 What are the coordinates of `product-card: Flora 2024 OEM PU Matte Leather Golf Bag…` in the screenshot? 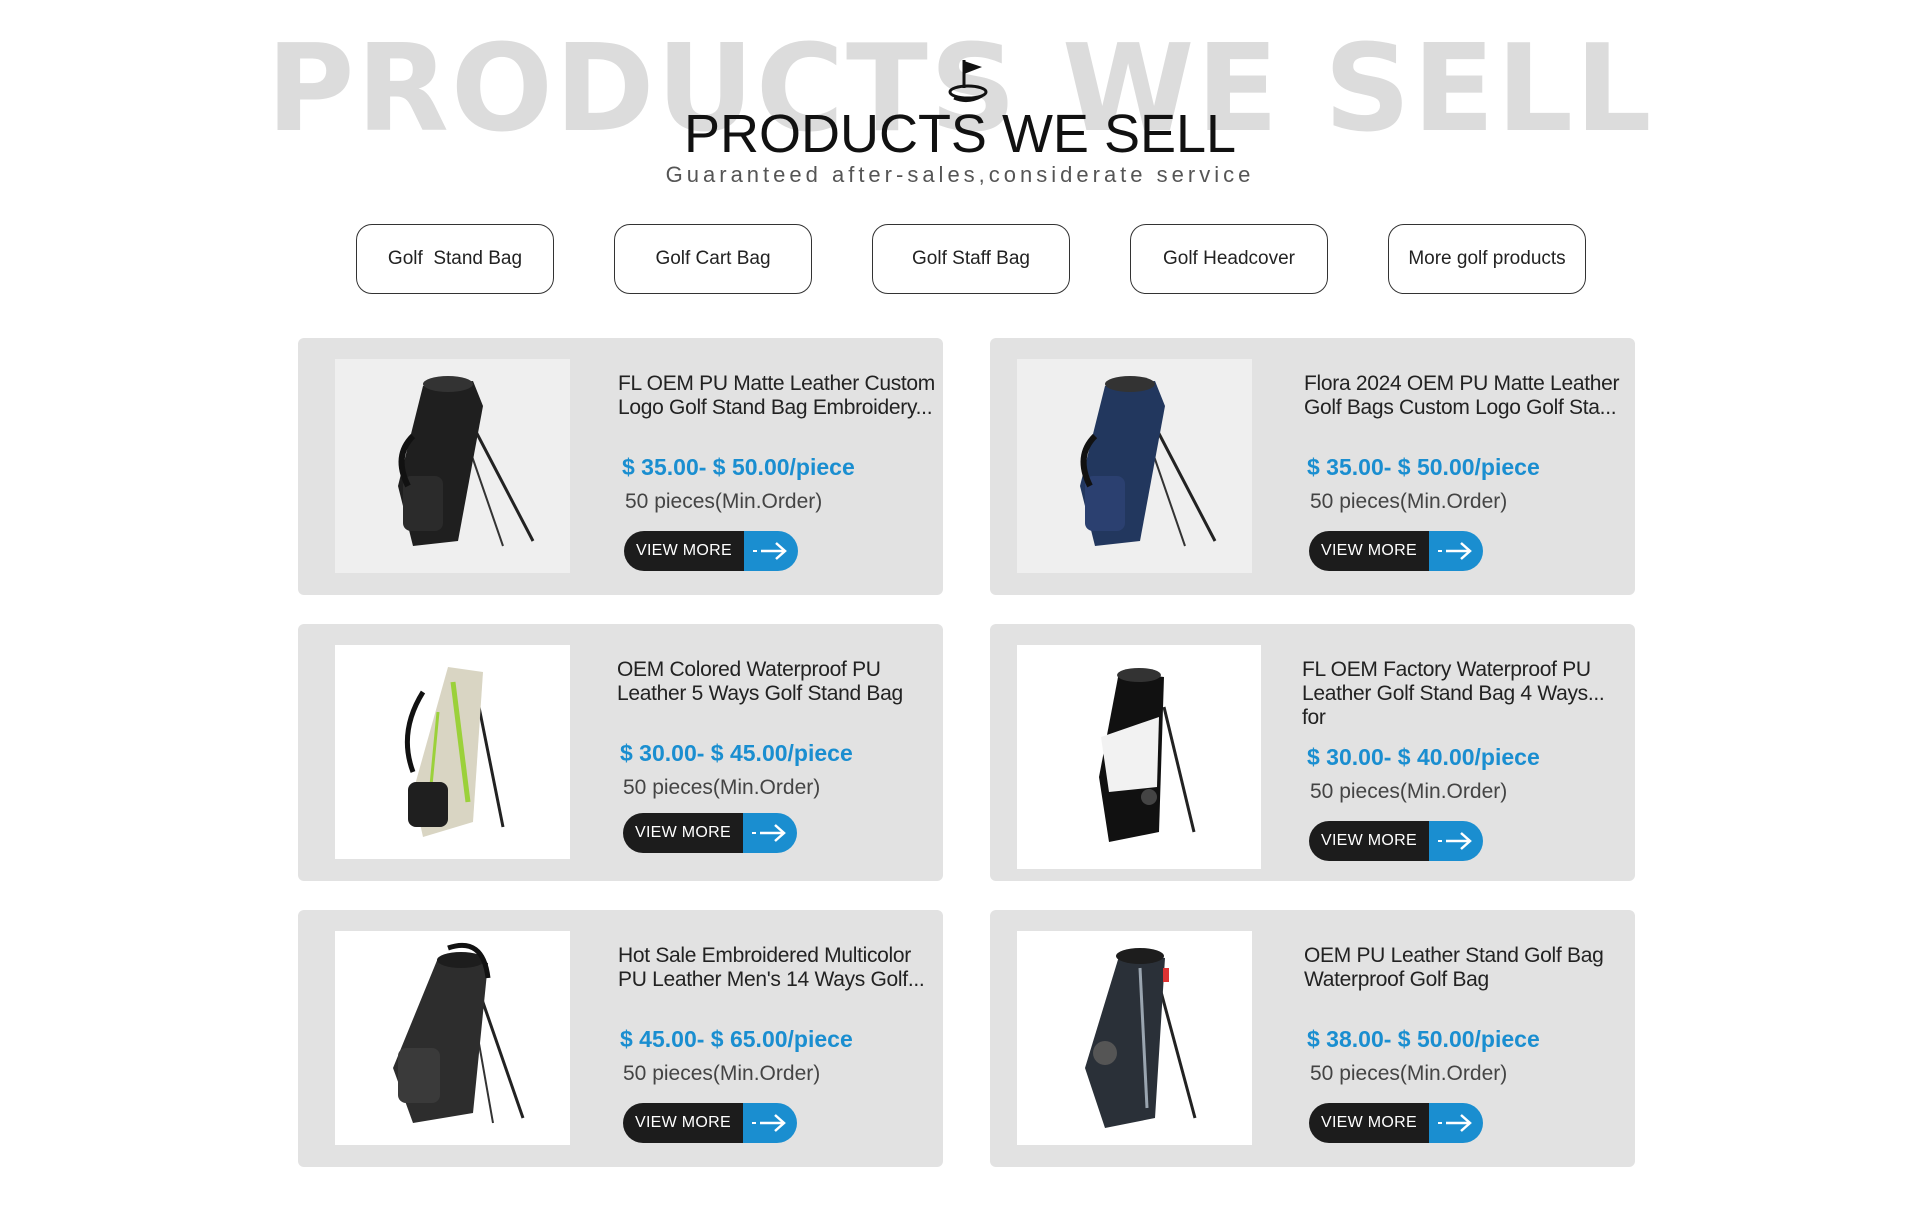 It's located at (1312, 466).